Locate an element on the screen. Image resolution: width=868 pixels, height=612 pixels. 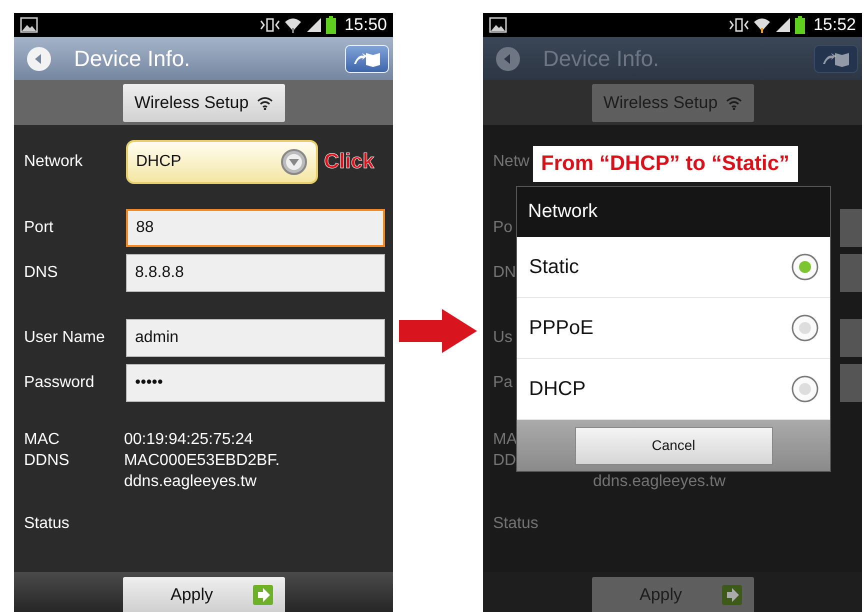
field-label: Po is located at coordinates (503, 227).